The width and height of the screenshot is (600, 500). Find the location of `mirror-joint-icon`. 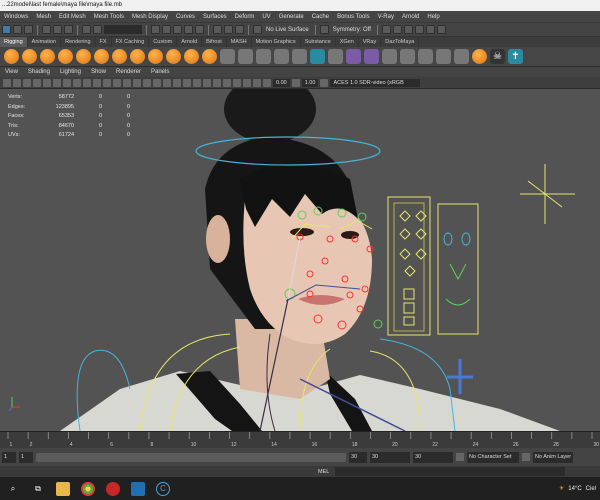

mirror-joint-icon is located at coordinates (47, 56).